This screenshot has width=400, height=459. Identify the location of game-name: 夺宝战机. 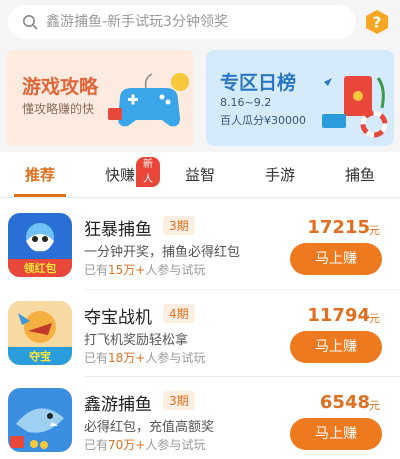
(118, 318).